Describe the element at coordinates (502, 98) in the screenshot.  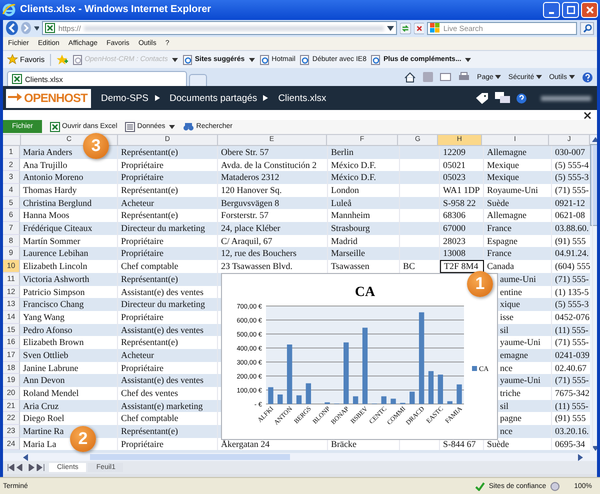
I see `chat-icon` at that location.